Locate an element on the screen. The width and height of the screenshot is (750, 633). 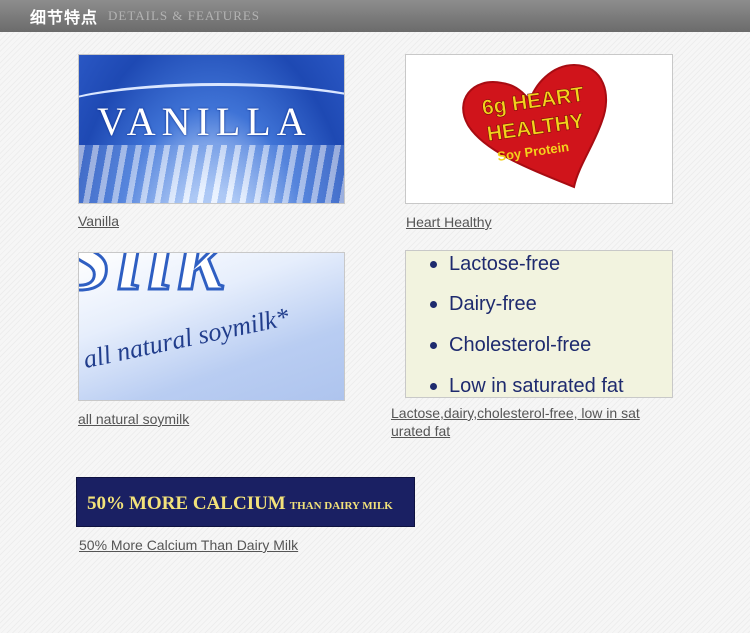
free-from-caption-line-2: urated fat is located at coordinates (420, 431).